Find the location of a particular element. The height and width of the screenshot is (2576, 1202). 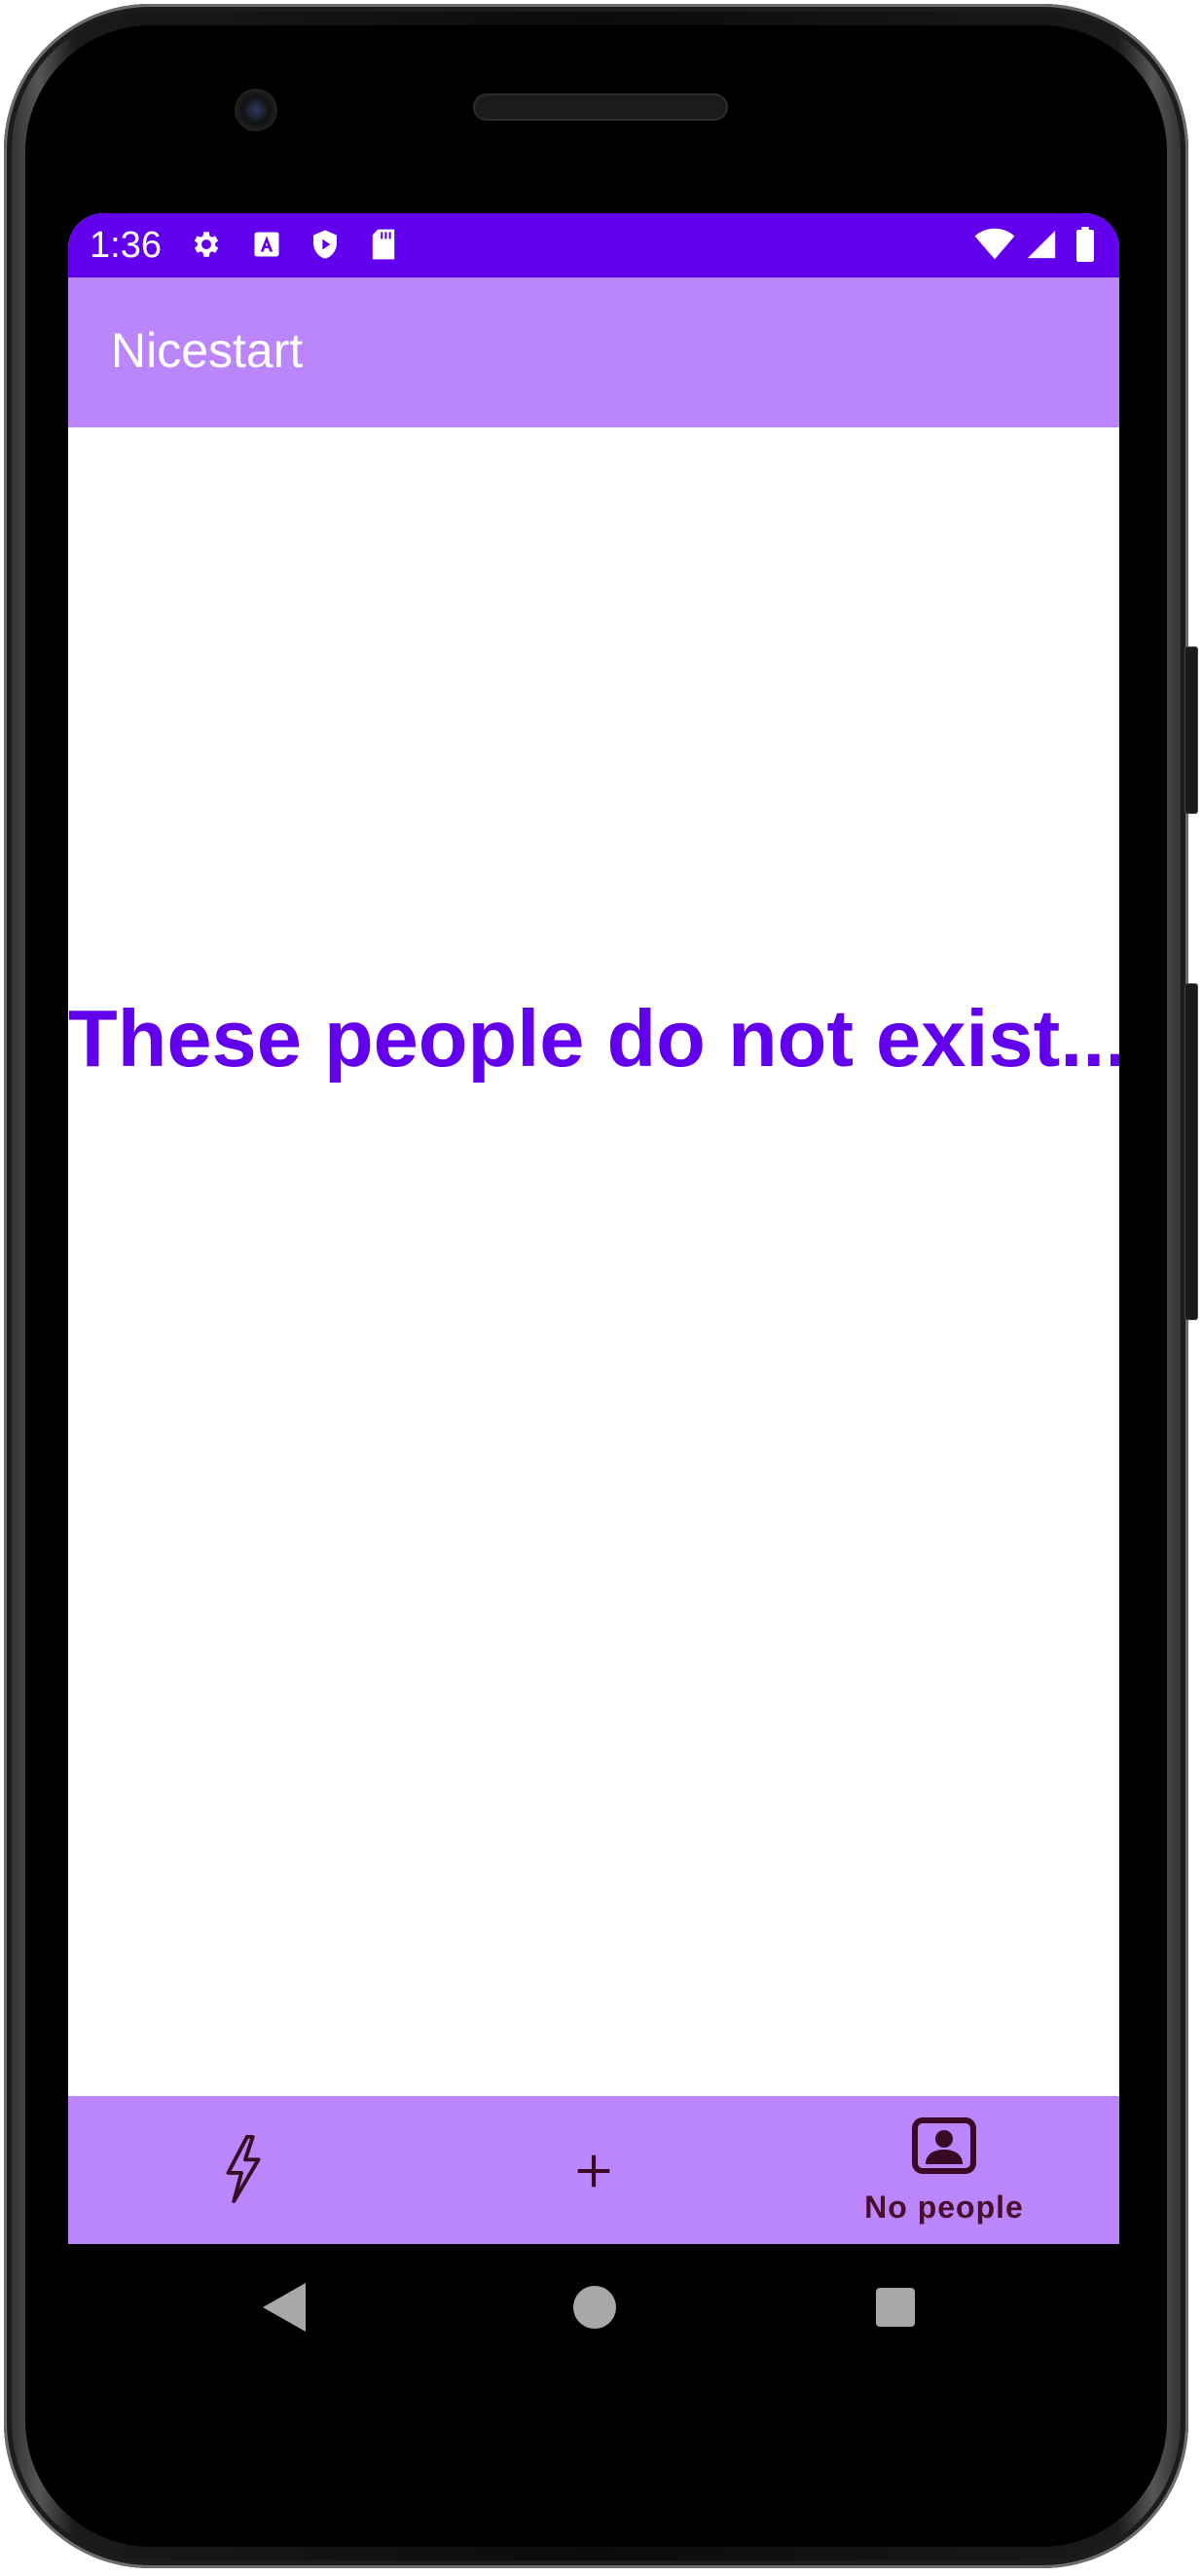

volume-button is located at coordinates (1191, 1151).